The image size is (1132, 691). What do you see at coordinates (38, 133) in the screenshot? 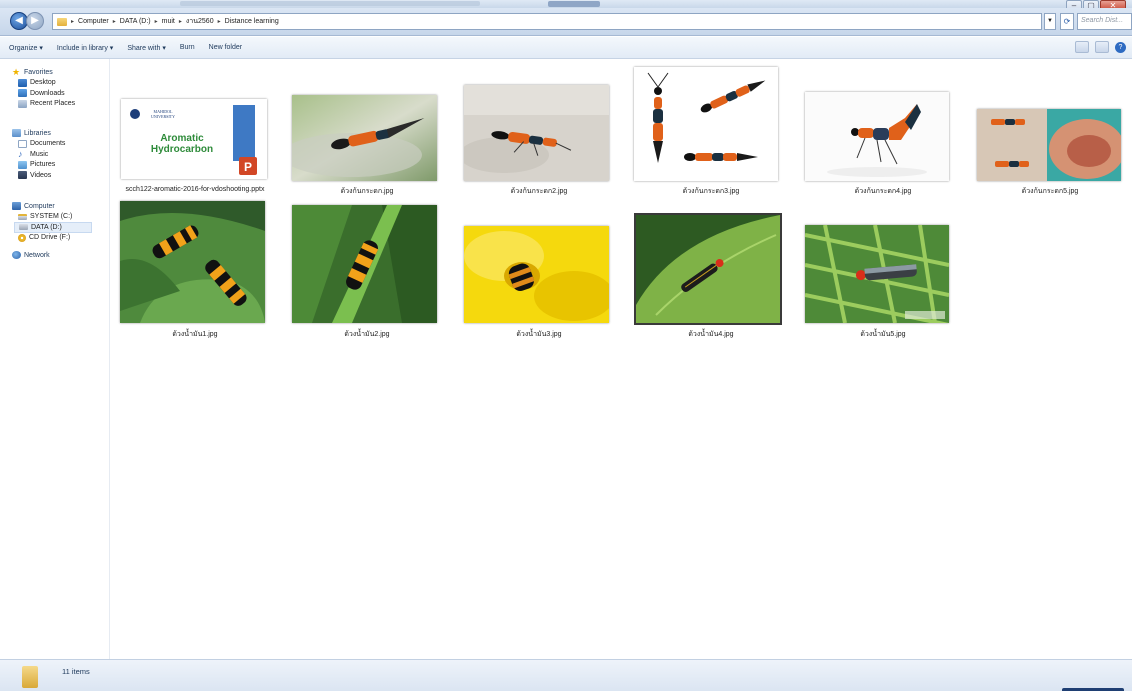
I see `sidebar-libraries: Libraries` at bounding box center [38, 133].